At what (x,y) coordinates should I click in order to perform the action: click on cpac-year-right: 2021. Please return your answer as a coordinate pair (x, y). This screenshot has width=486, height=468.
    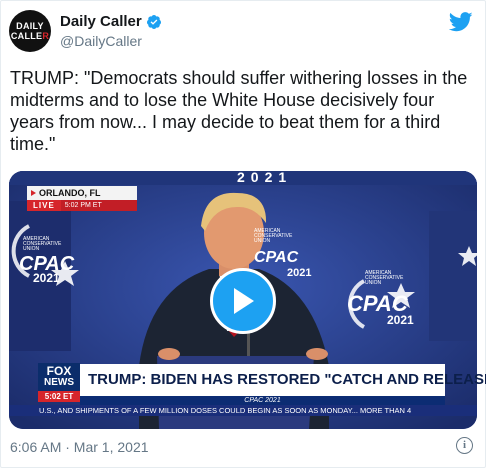
    Looking at the image, I should click on (400, 320).